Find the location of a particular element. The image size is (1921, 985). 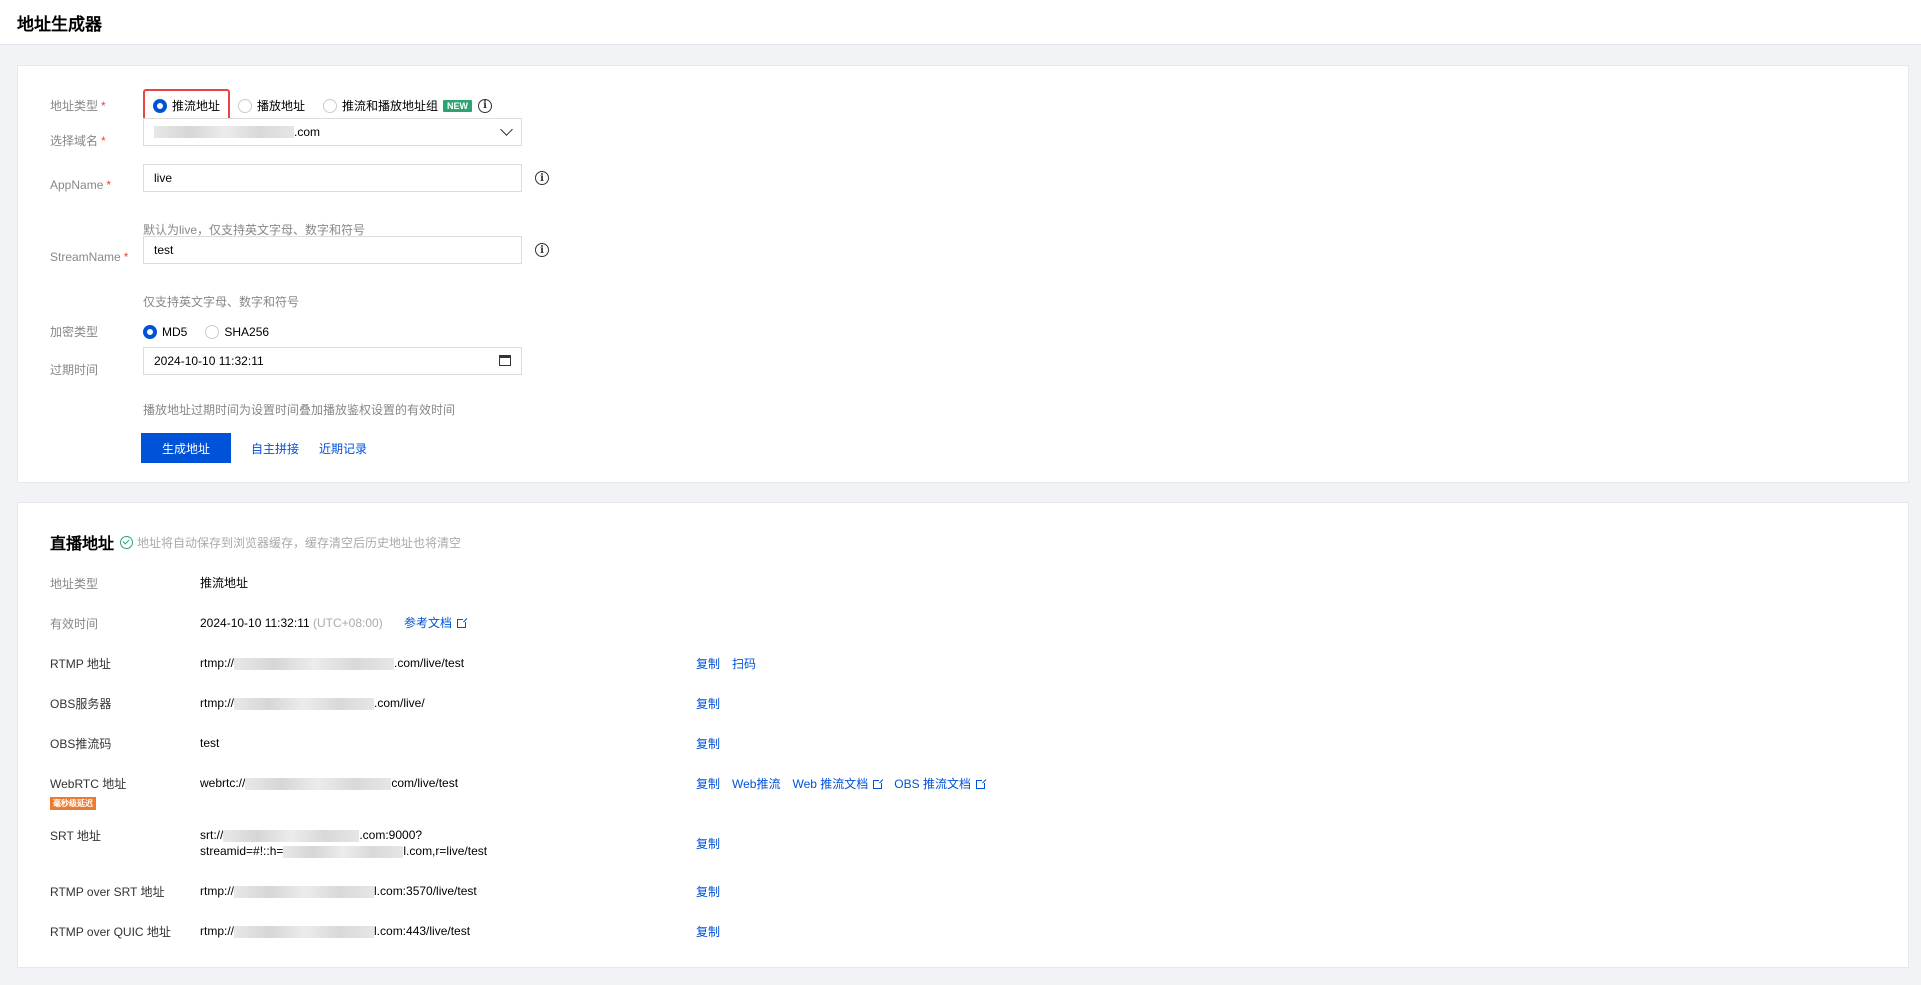

streamname-hint: 仅支持英文字母、数字和符号 is located at coordinates (221, 302).